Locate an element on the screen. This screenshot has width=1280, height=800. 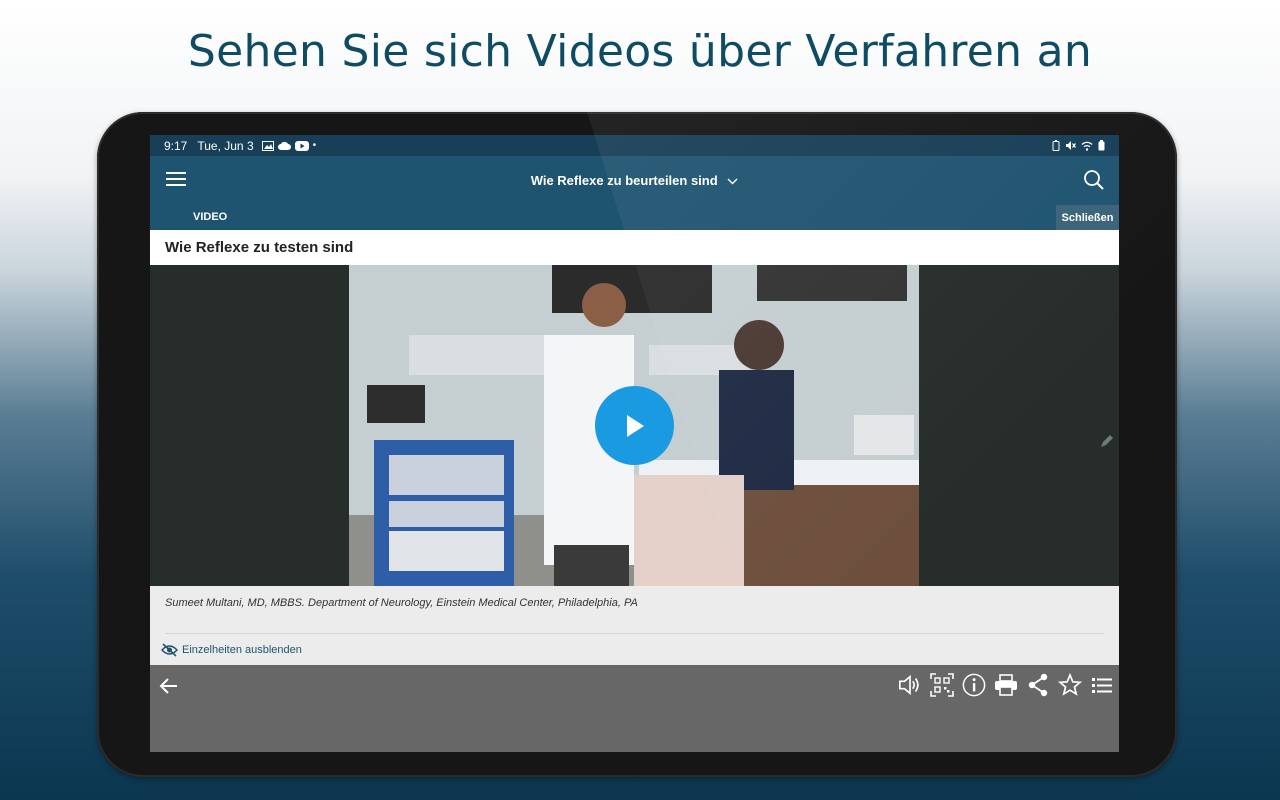
image-icon is located at coordinates (267, 145).